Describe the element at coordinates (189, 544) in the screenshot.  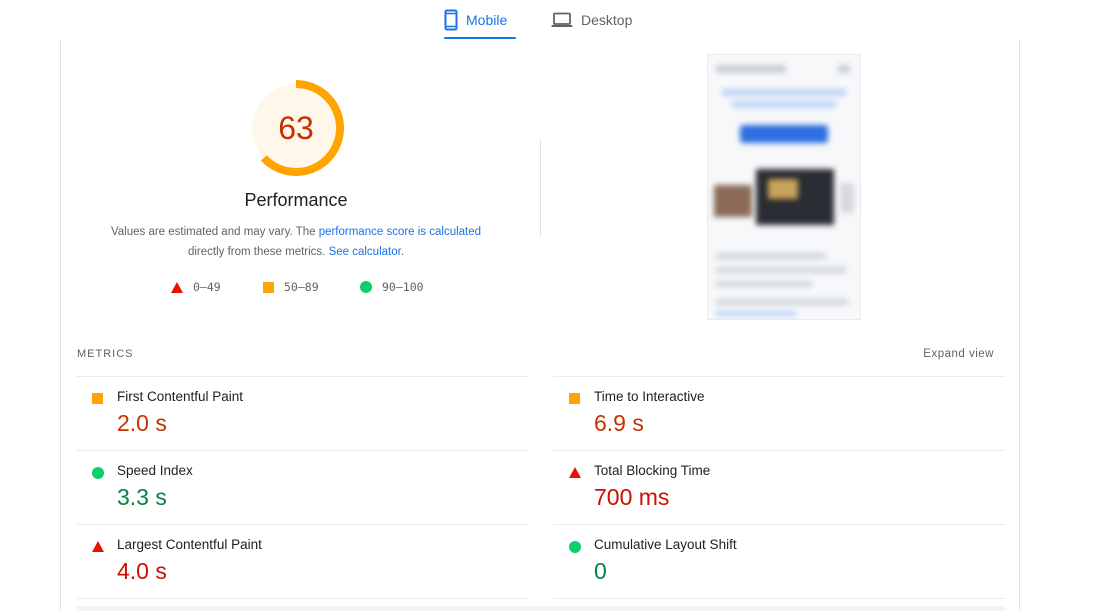
I see `metric-name: Largest Contentful Paint` at that location.